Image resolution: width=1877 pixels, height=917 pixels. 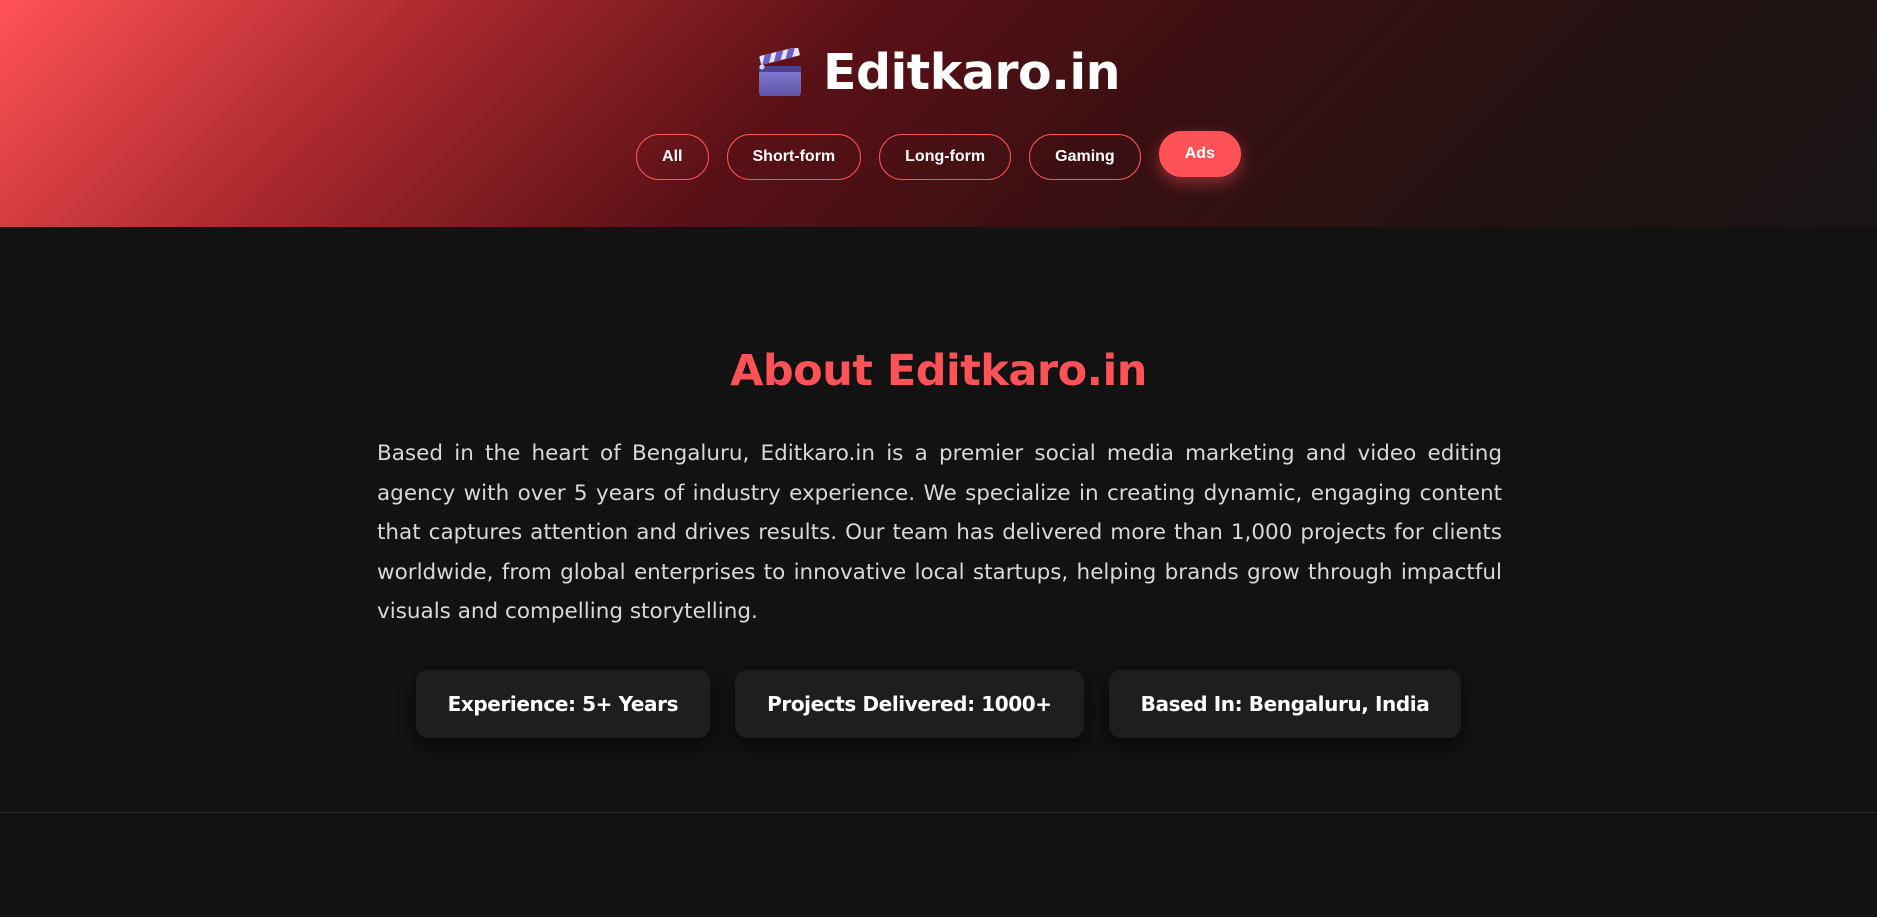 What do you see at coordinates (1285, 704) in the screenshot?
I see `stat-card-location: Based In: Bengaluru, India` at bounding box center [1285, 704].